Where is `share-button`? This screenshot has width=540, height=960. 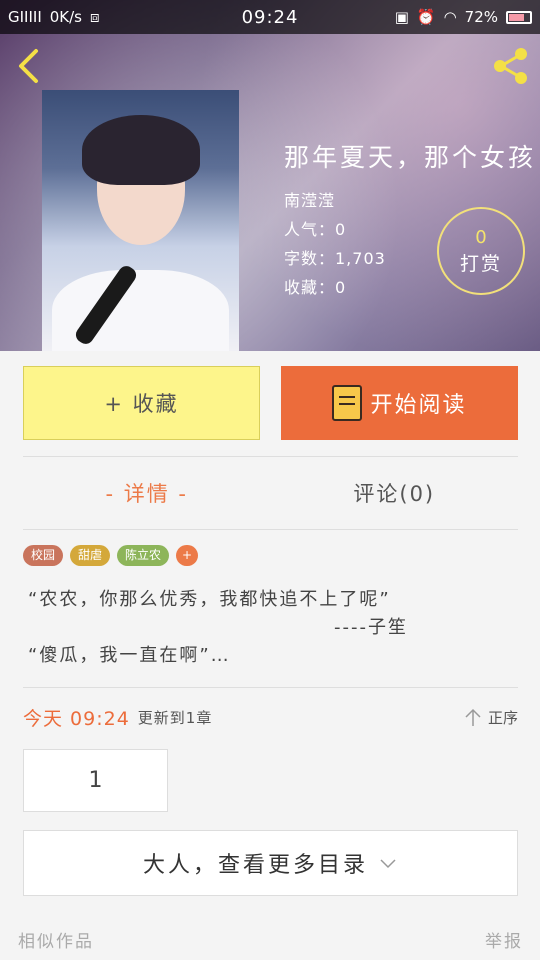
share-button is located at coordinates (510, 66).